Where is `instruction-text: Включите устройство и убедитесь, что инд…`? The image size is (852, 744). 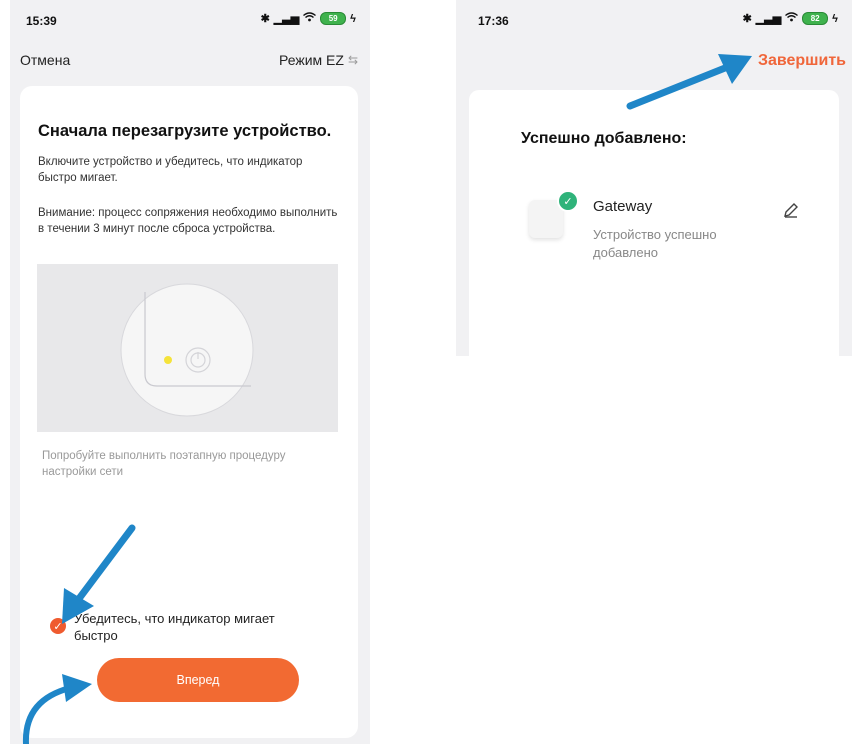 instruction-text: Включите устройство и убедитесь, что инд… is located at coordinates (170, 170).